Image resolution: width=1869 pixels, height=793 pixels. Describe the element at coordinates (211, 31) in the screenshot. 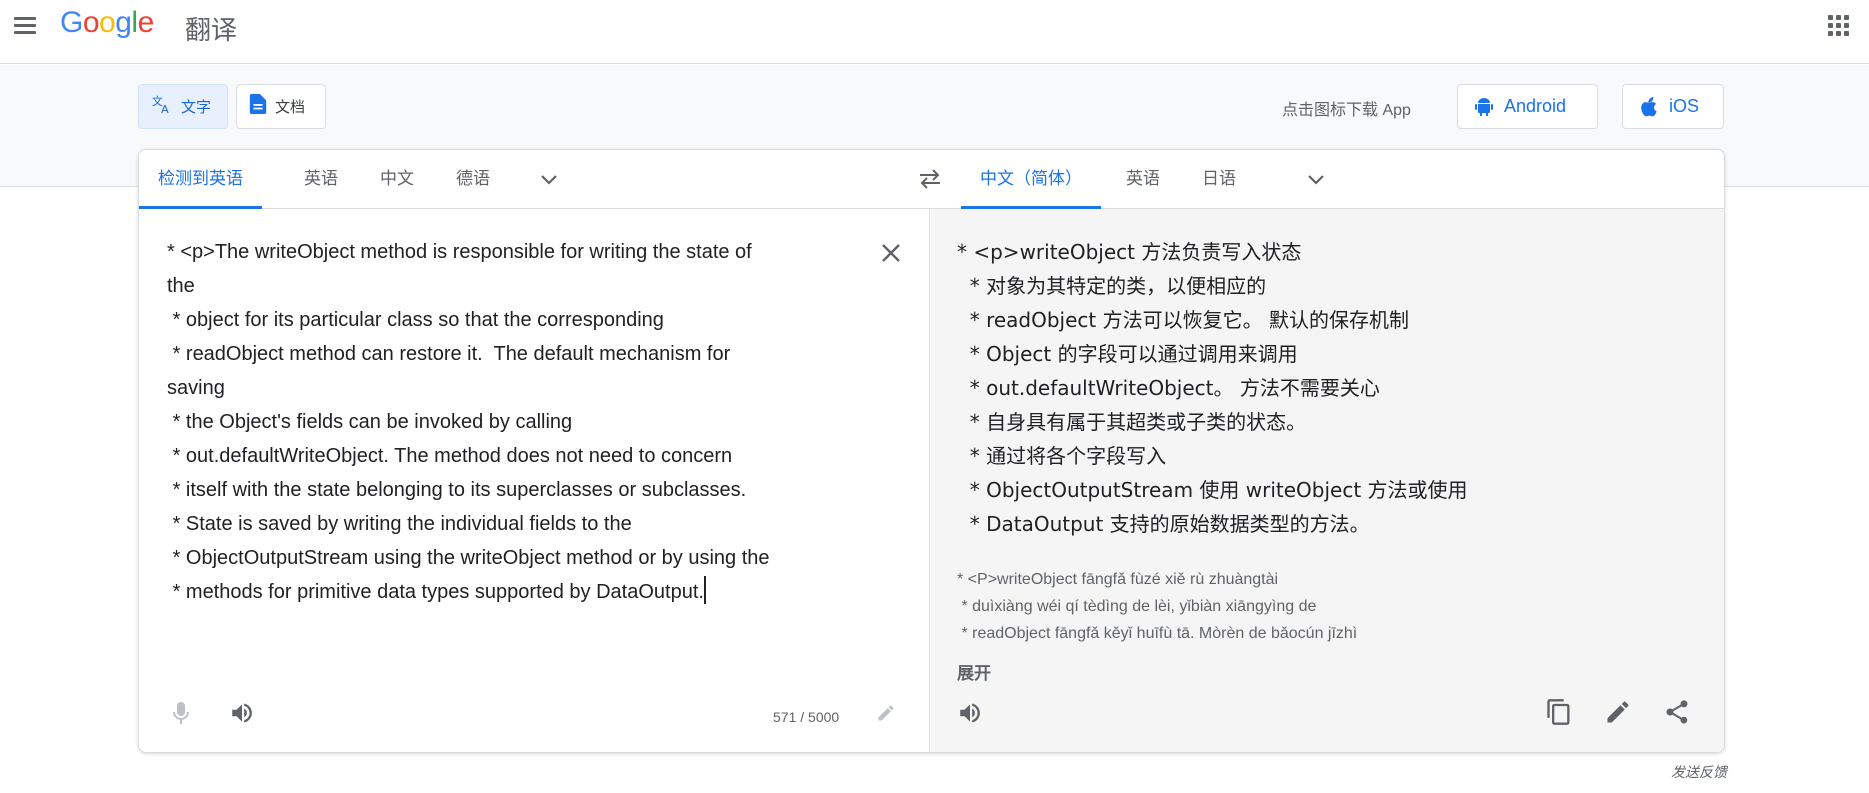

I see `product-name: 翻译` at that location.